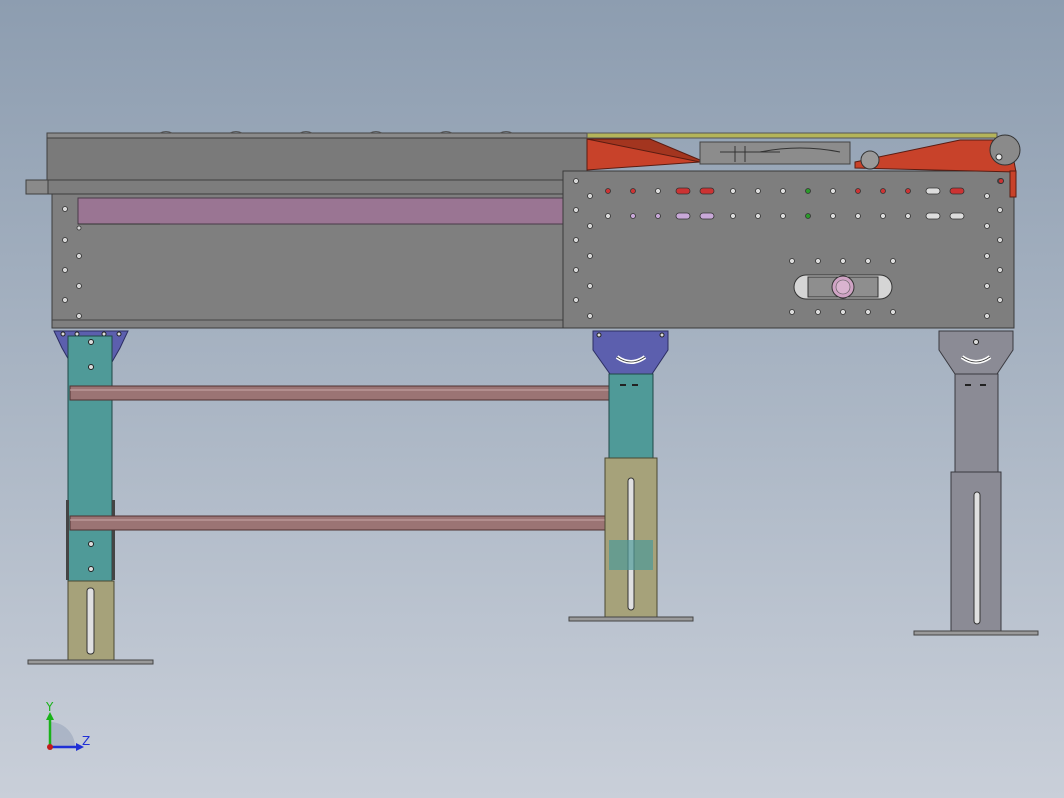 The width and height of the screenshot is (1064, 798). Describe the element at coordinates (86, 741) in the screenshot. I see `triad-z-label: Z` at that location.